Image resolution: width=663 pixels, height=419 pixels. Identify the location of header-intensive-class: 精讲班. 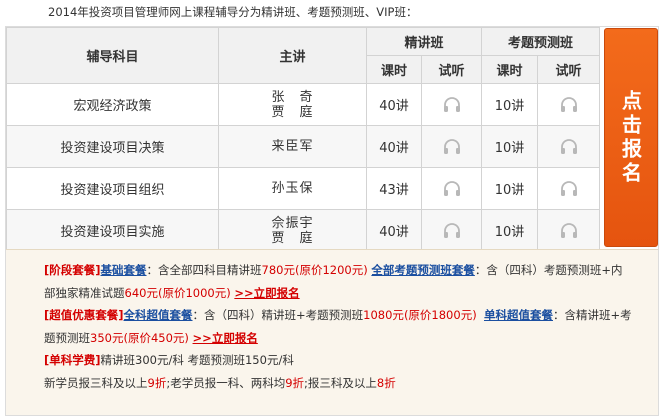
(424, 41).